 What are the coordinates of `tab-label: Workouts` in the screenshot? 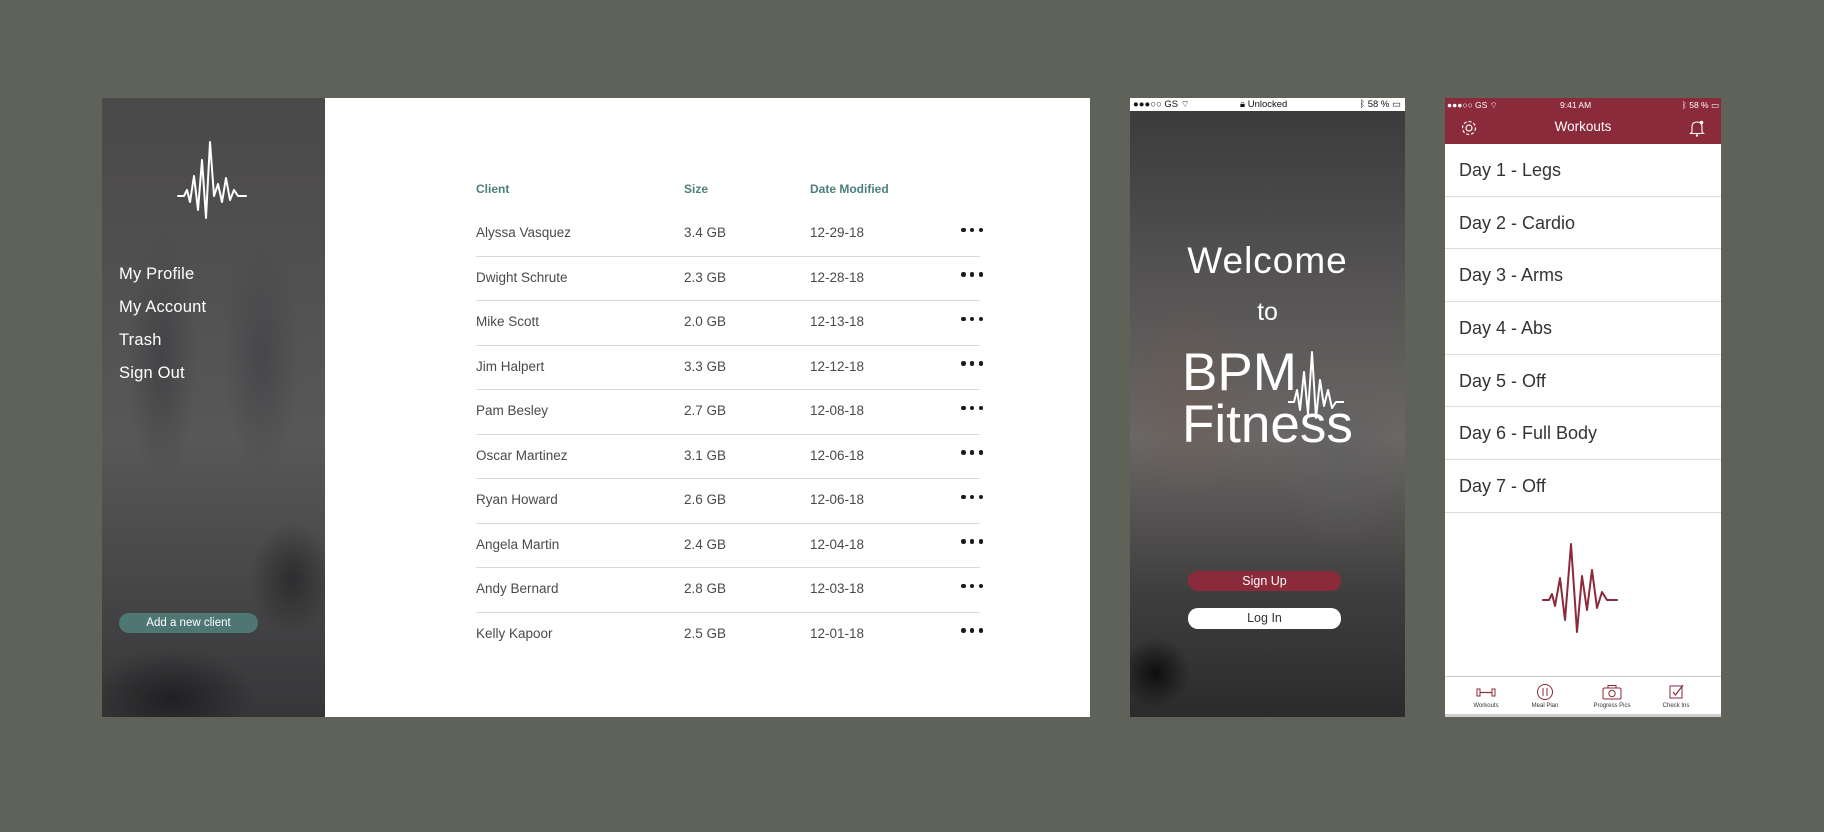 It's located at (1486, 706).